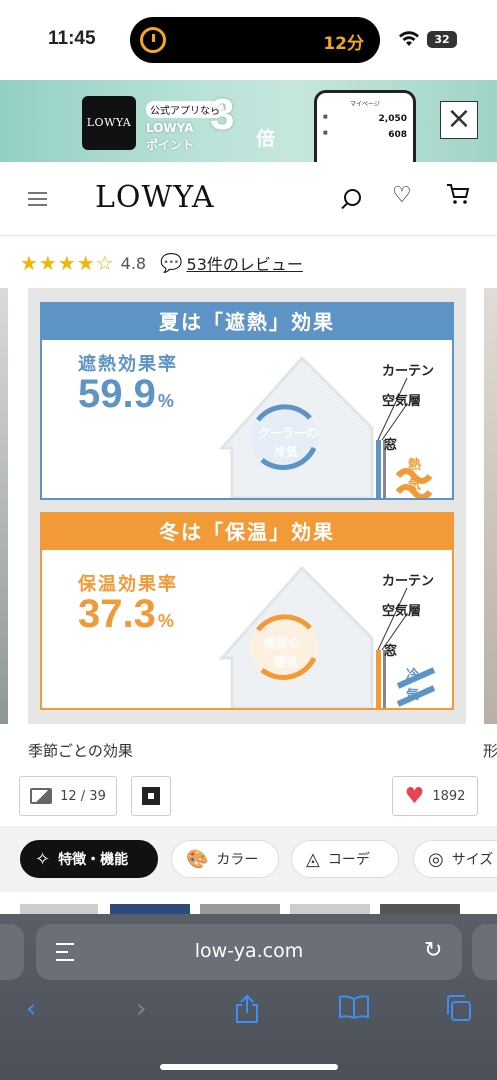 The width and height of the screenshot is (497, 1080). Describe the element at coordinates (248, 199) in the screenshot. I see `site-header: LOWYA ♡` at that location.